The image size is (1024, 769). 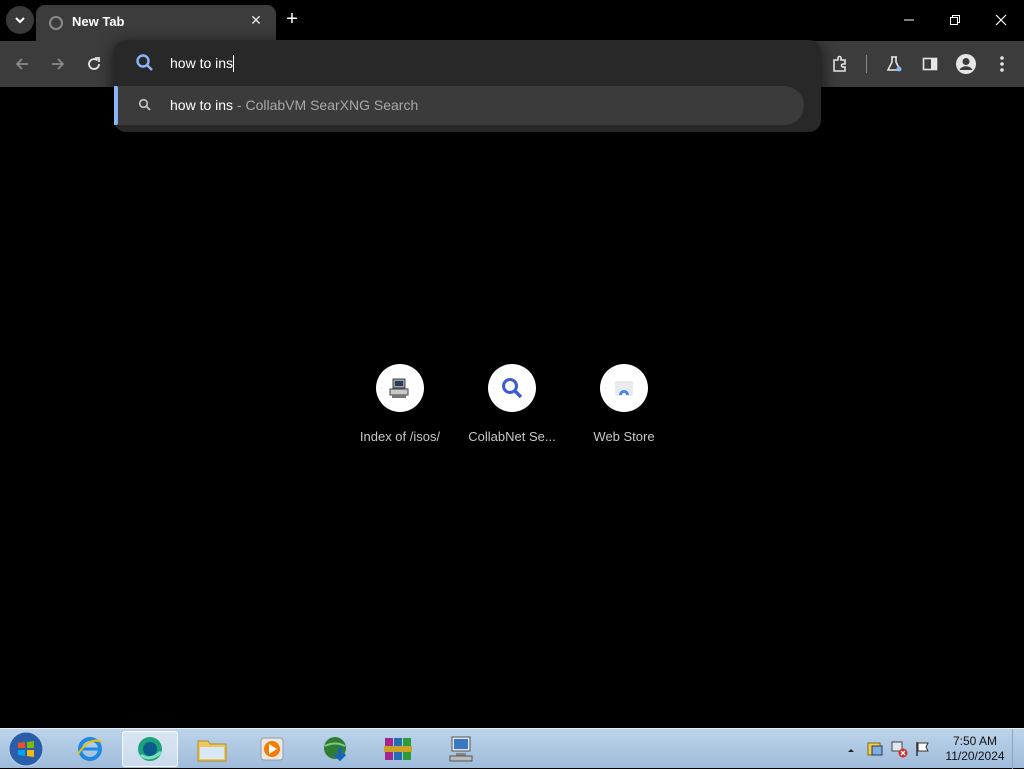 I want to click on taskbar-browser, so click(x=150, y=749).